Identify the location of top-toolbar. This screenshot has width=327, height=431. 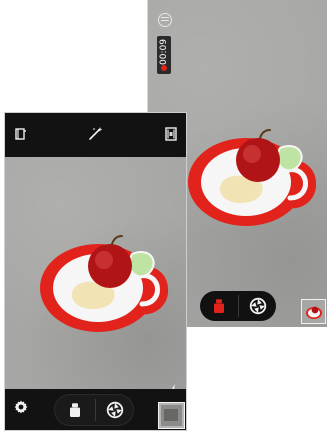
(95, 135).